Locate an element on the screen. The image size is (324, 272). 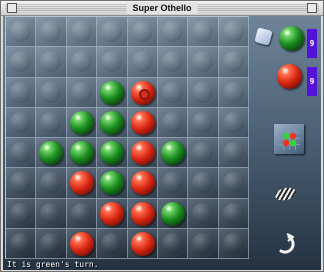
zoom-button is located at coordinates (312, 8).